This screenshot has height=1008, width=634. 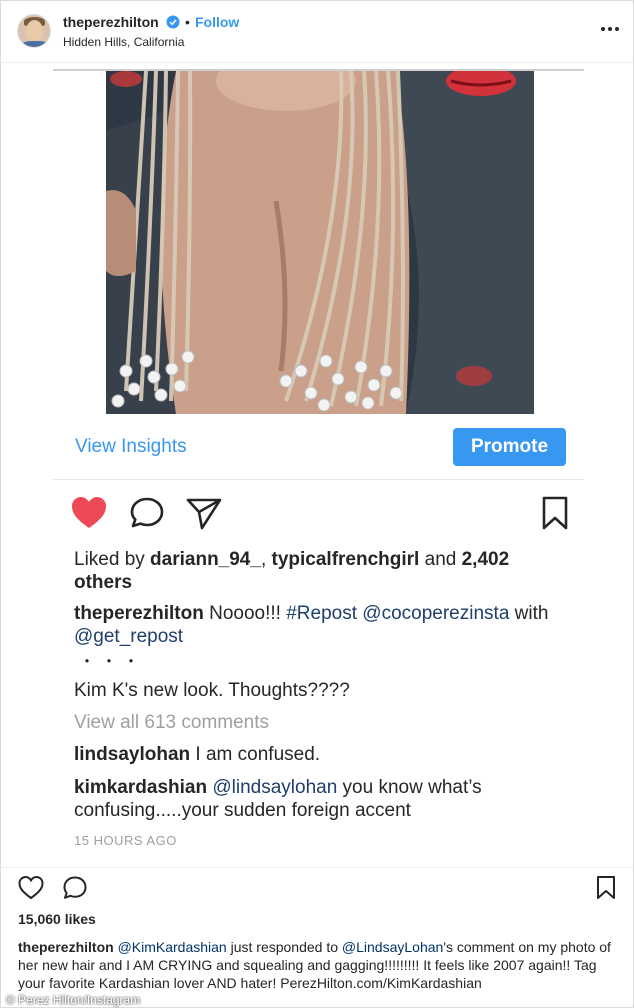 I want to click on mention-link: @get_repost, so click(x=128, y=636).